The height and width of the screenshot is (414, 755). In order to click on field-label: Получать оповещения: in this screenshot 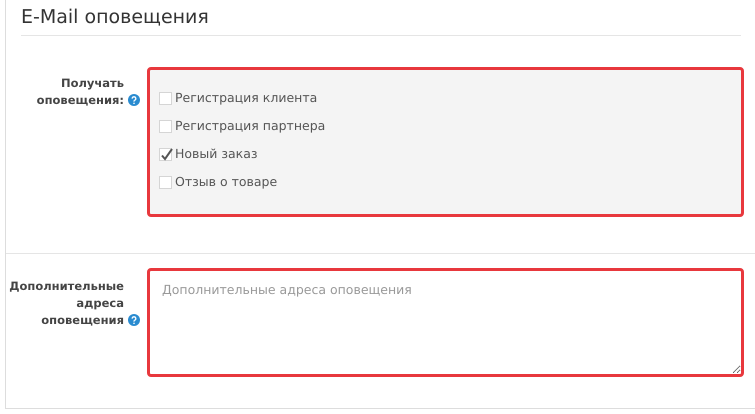, I will do `click(80, 91)`.